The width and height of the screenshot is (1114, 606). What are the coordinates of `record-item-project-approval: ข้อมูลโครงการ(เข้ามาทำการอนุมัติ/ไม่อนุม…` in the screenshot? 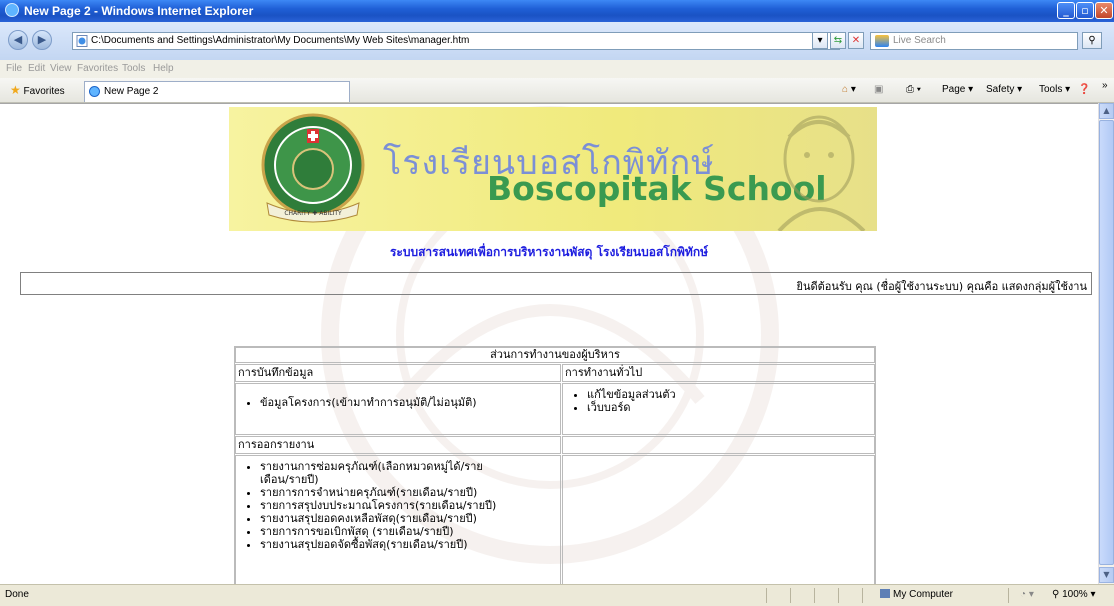 It's located at (410, 402).